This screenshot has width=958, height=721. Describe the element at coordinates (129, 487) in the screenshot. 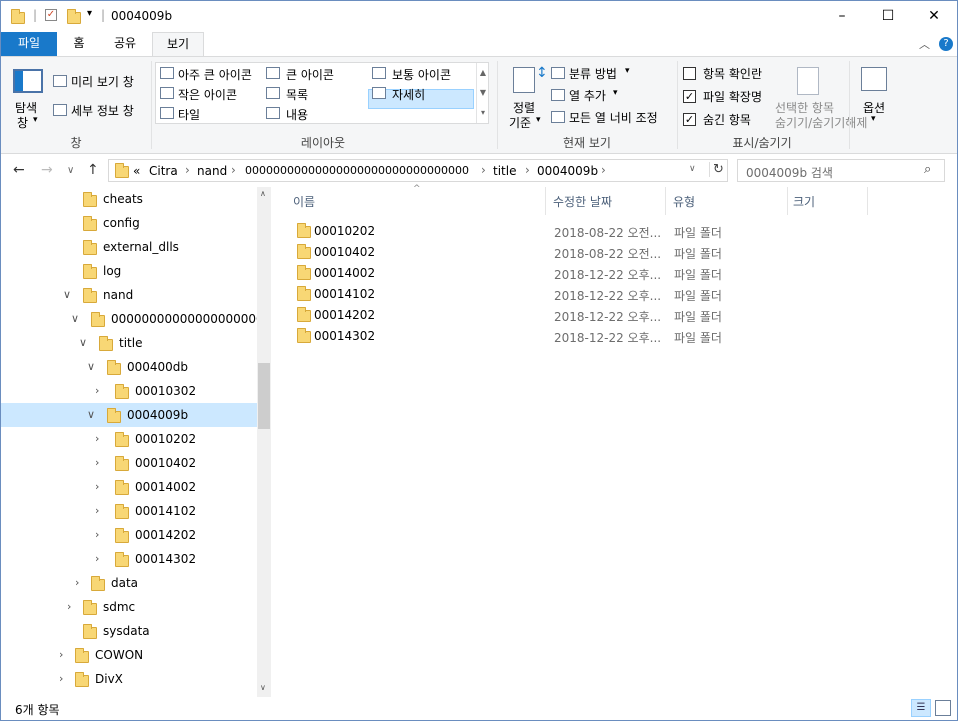

I see `tree-item-00014002: › 00014002` at that location.